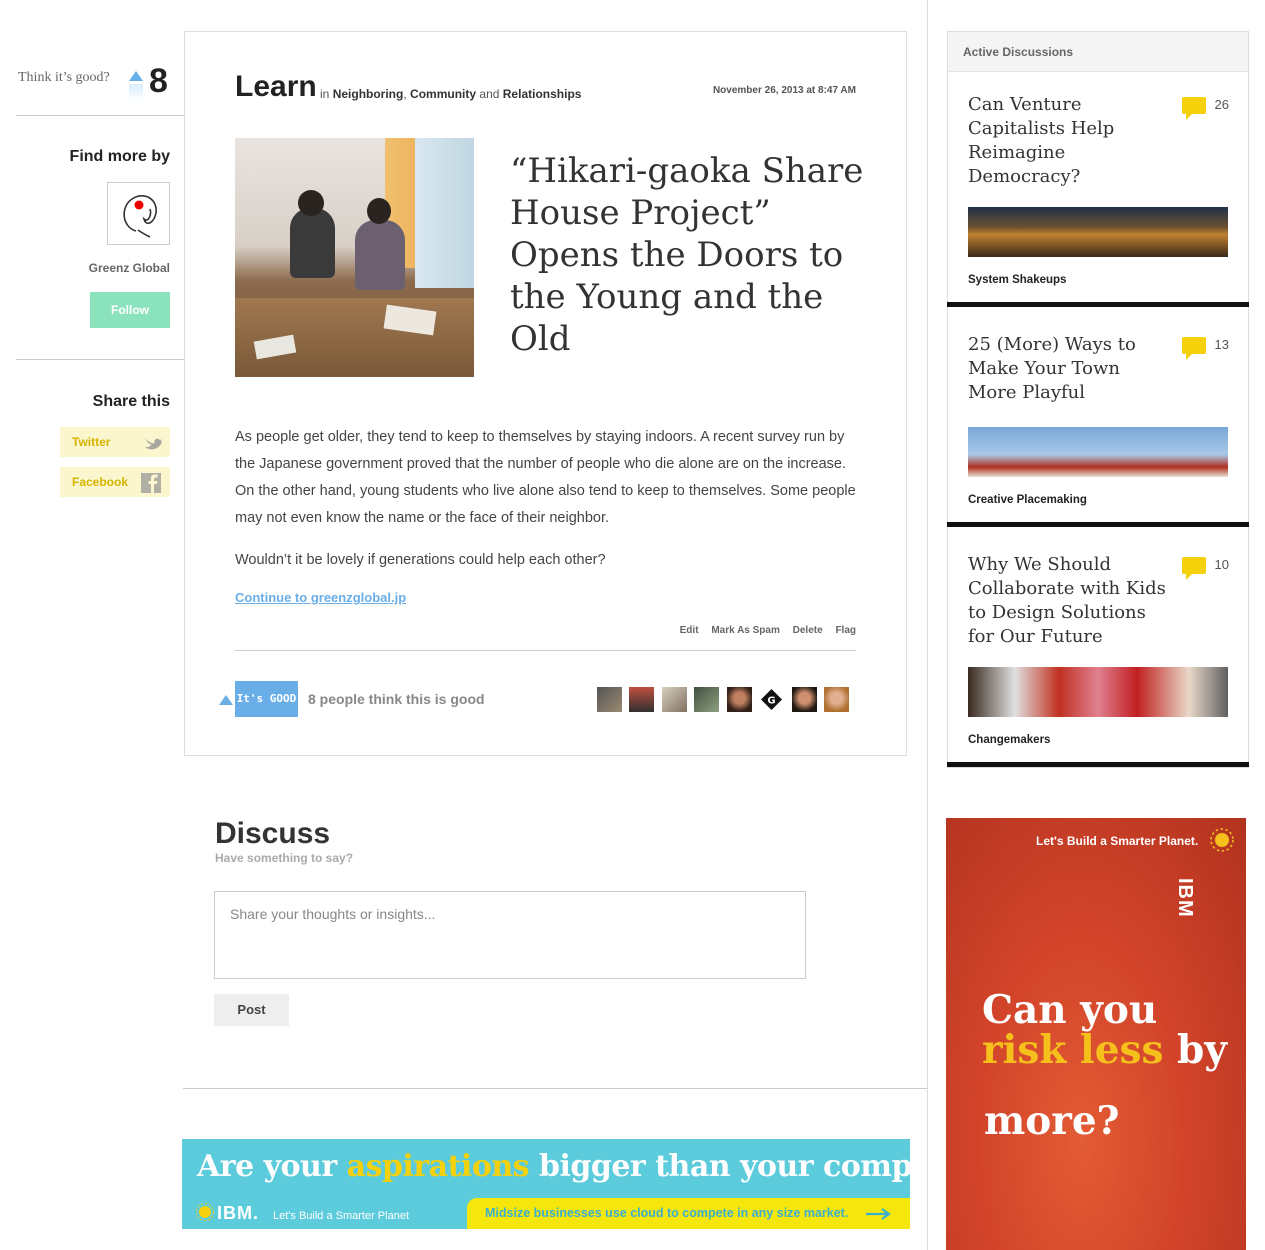 This screenshot has width=1265, height=1250. I want to click on greenz-logo-icon, so click(140, 216).